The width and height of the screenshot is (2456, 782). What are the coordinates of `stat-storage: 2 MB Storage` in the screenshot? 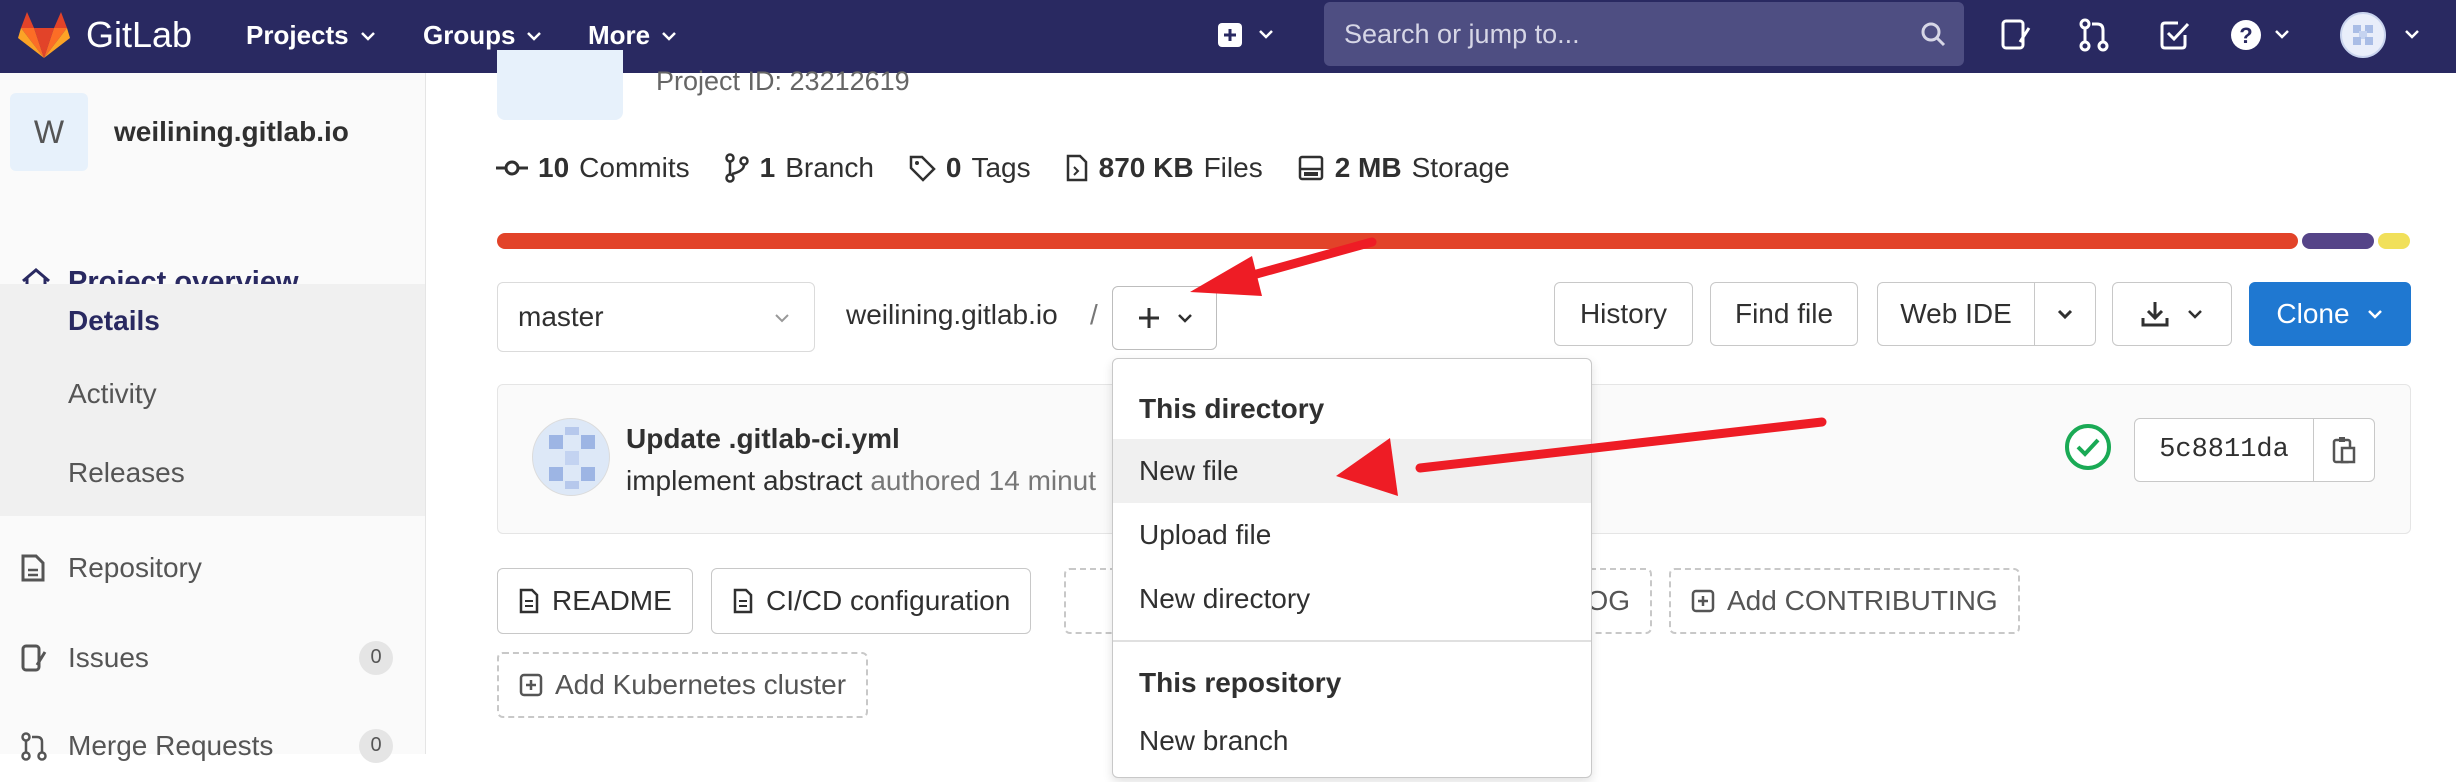 It's located at (1403, 168).